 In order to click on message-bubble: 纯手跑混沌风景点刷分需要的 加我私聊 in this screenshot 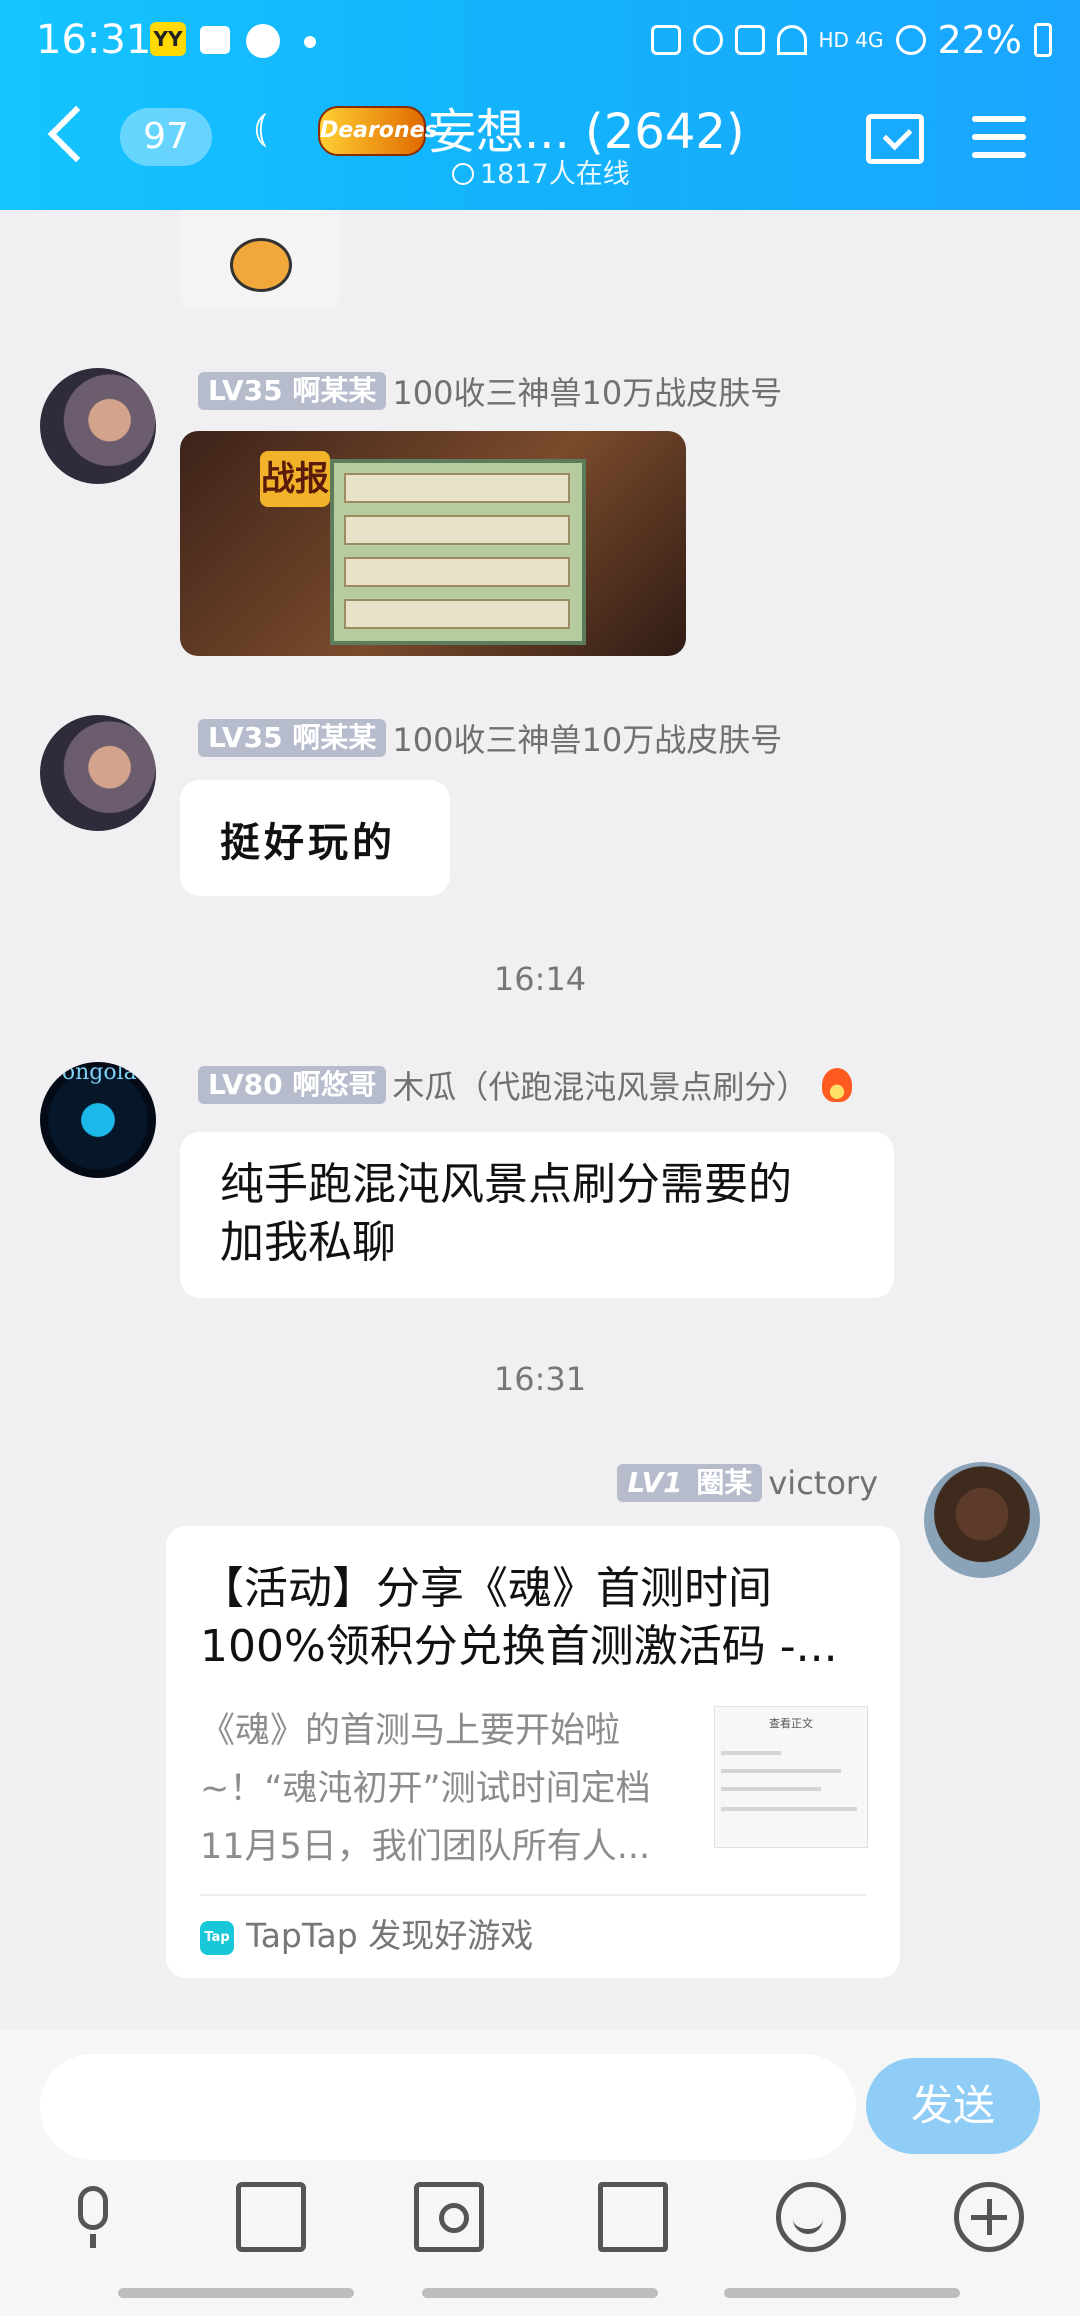, I will do `click(537, 1215)`.